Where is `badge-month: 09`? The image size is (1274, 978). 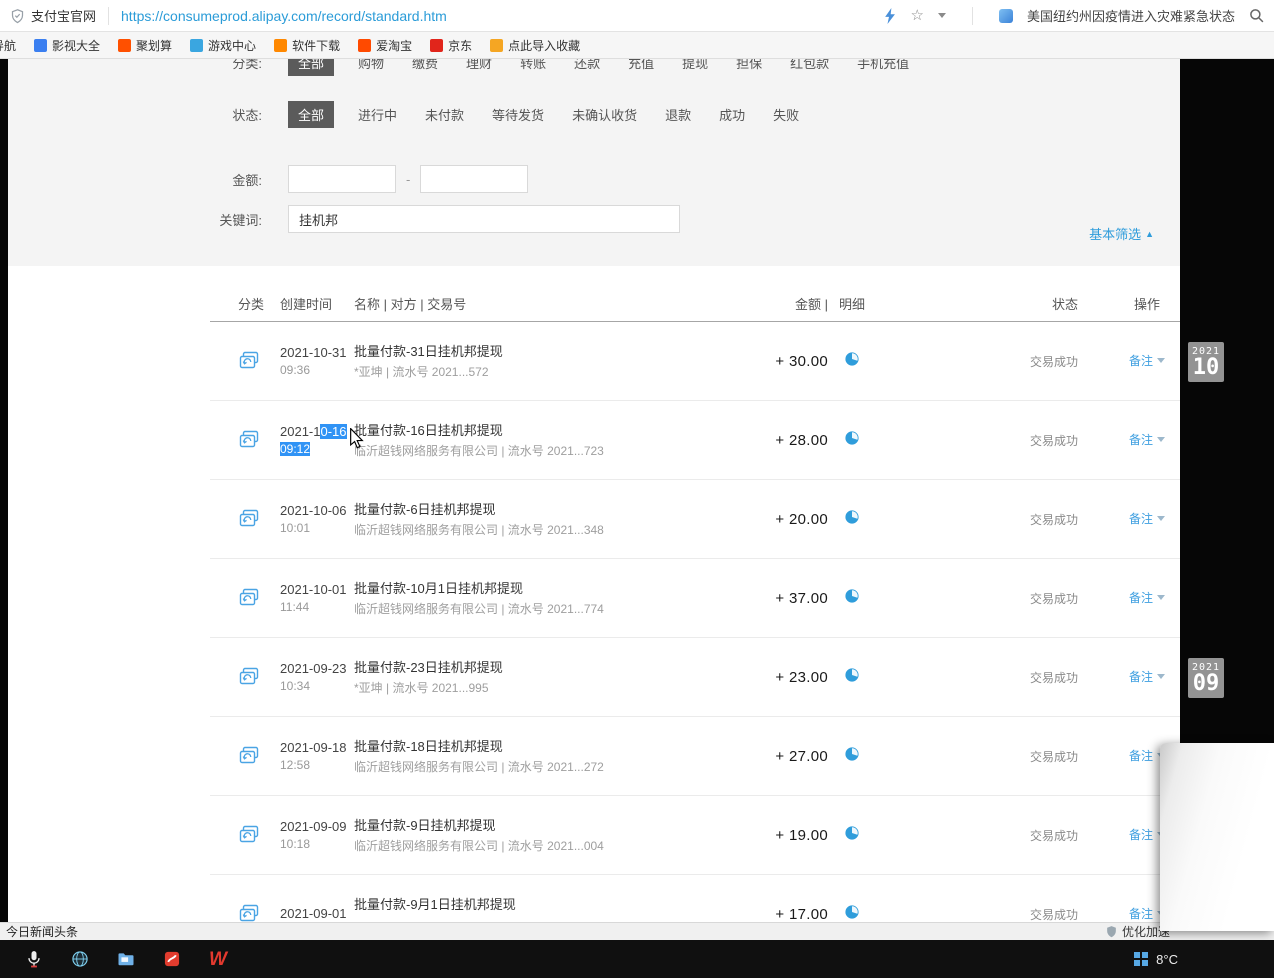 badge-month: 09 is located at coordinates (1206, 683).